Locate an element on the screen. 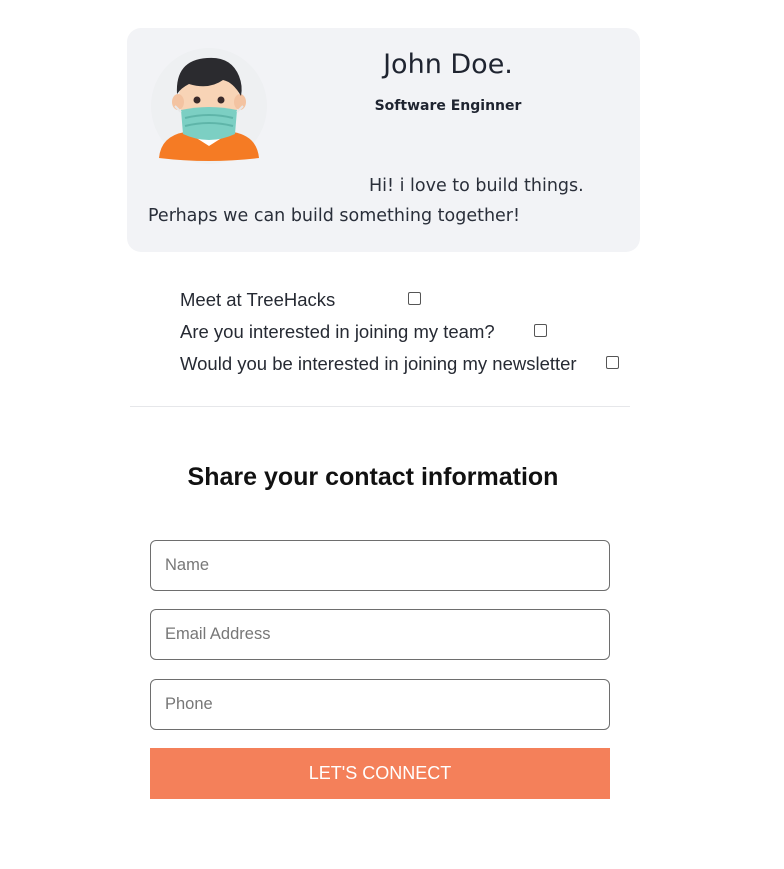 The width and height of the screenshot is (784, 869). option-label: Are you interested in joining my team? is located at coordinates (337, 331).